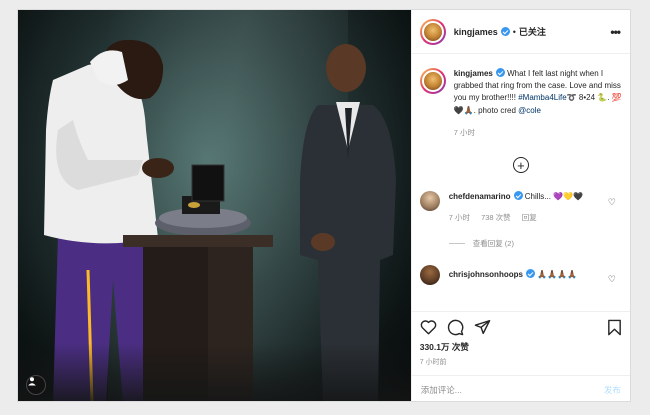 The width and height of the screenshot is (650, 415). I want to click on comment-input, so click(512, 389).